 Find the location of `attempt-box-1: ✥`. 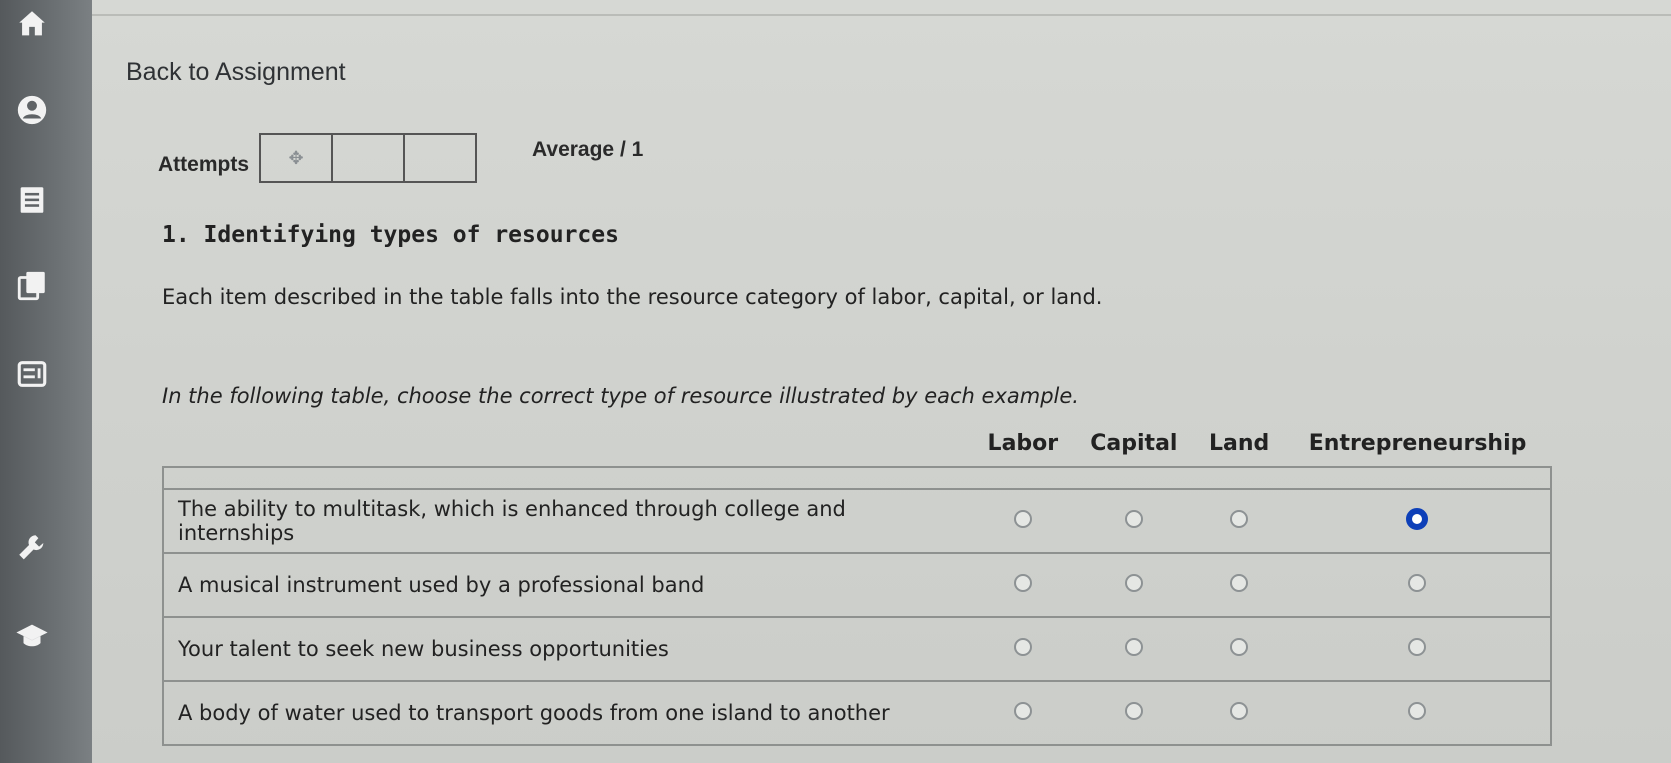

attempt-box-1: ✥ is located at coordinates (296, 158).